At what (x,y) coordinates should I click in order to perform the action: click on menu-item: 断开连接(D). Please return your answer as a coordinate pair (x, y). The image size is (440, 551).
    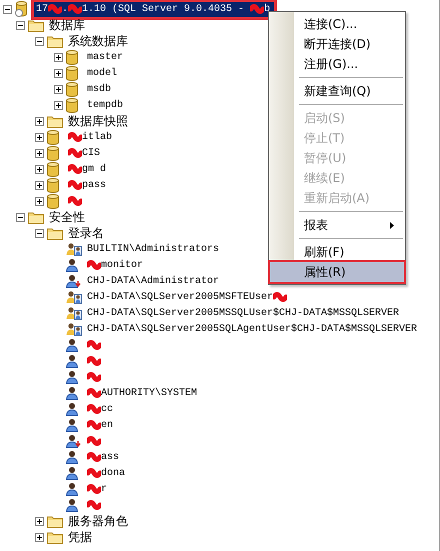
    Looking at the image, I should click on (337, 44).